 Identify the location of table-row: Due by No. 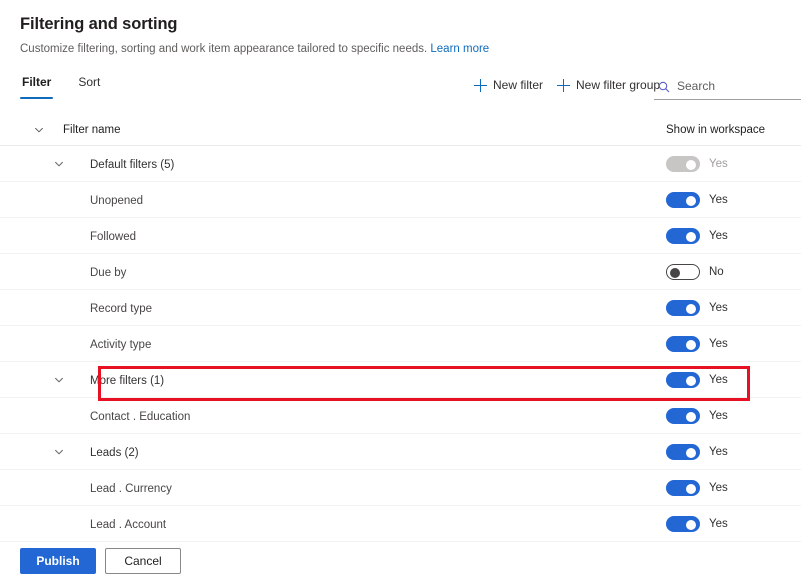
(400, 272).